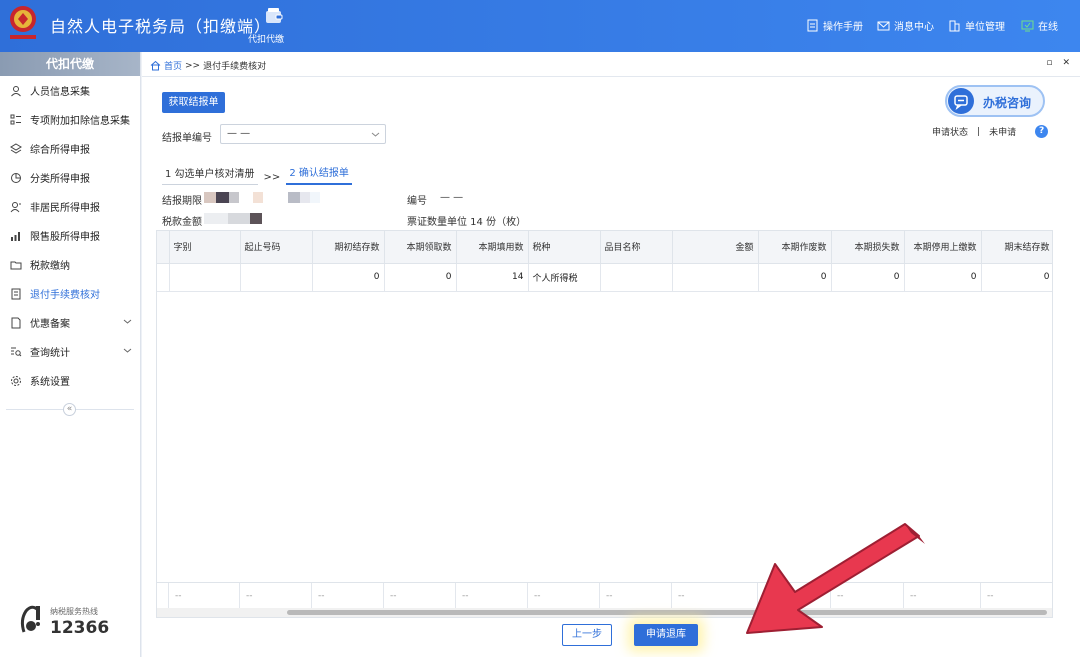  What do you see at coordinates (1058, 63) in the screenshot?
I see `window-controls: ▫ ✕` at bounding box center [1058, 63].